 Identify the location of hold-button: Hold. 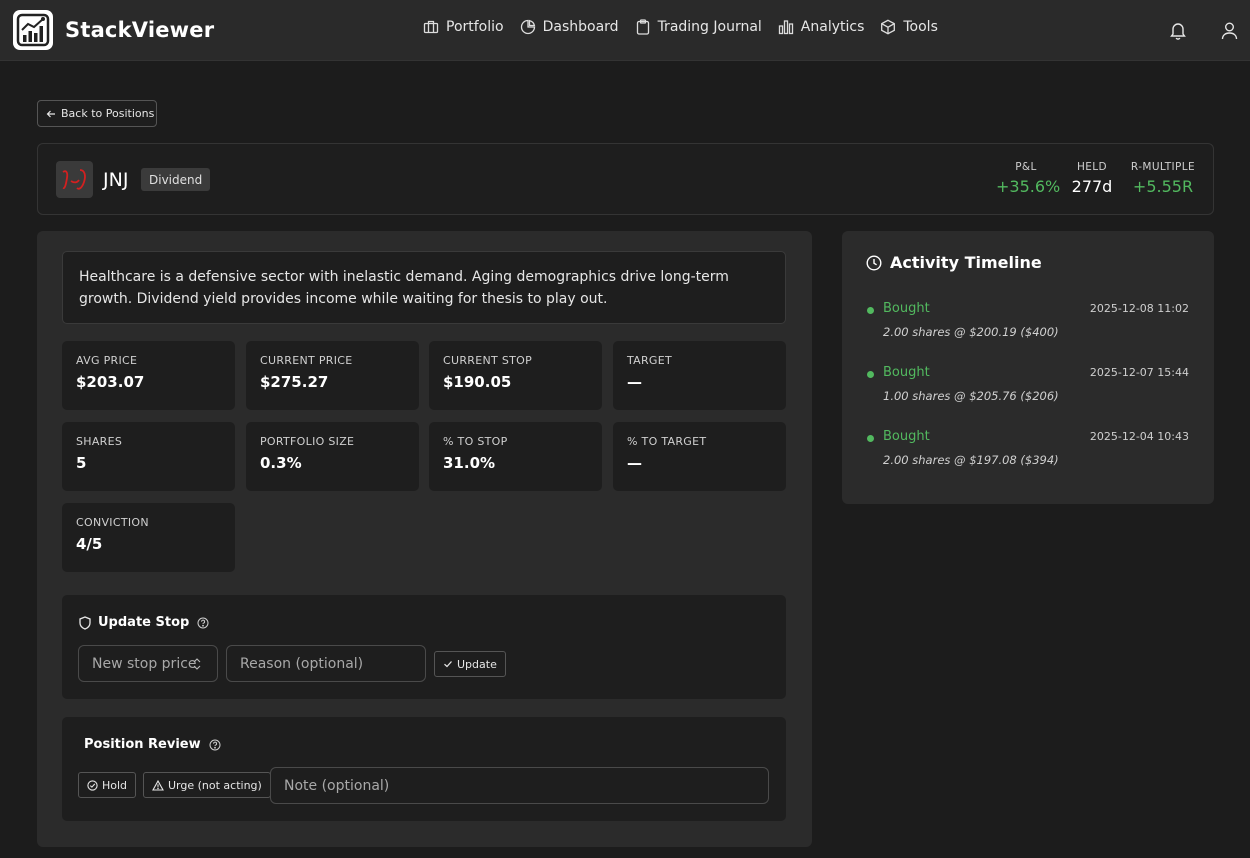
(107, 785).